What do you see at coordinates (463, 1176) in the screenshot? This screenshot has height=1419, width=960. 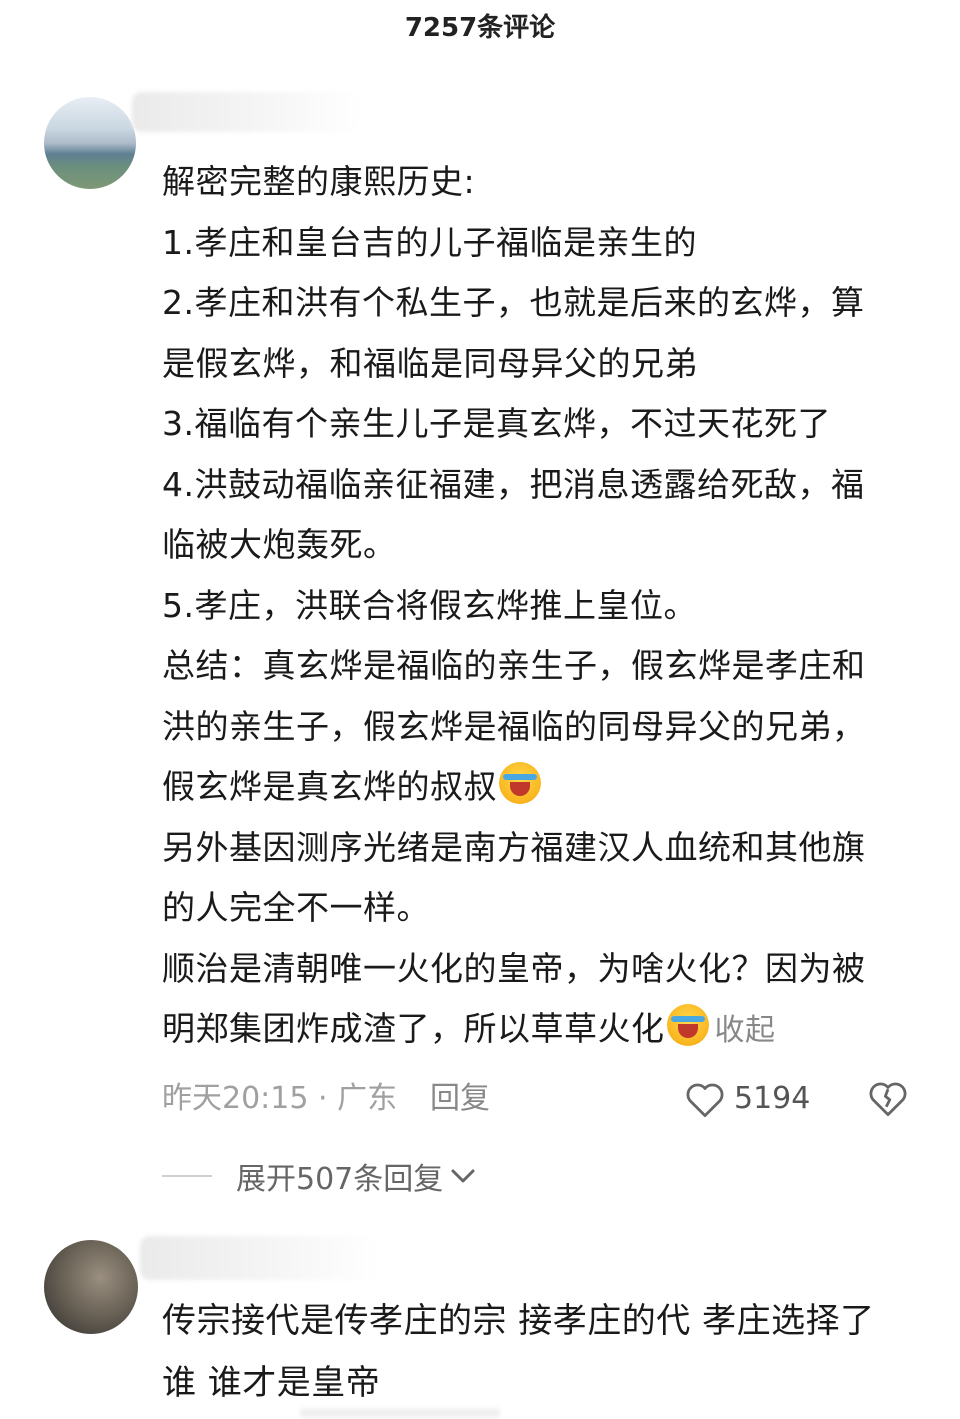 I see `chevron-down-icon` at bounding box center [463, 1176].